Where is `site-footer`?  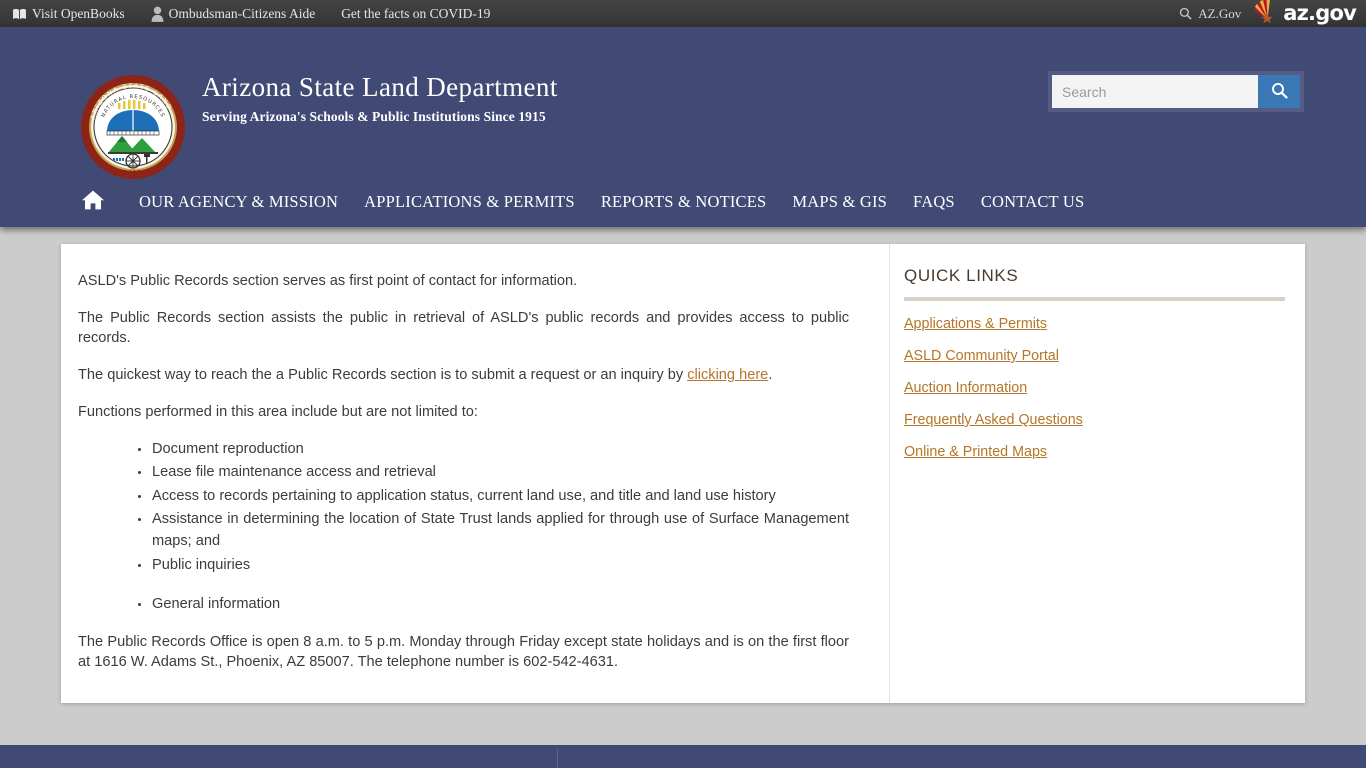 site-footer is located at coordinates (683, 756).